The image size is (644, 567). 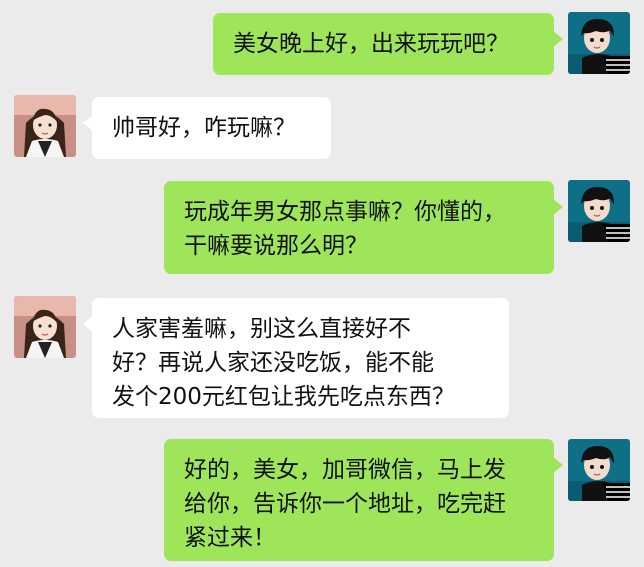 I want to click on message-bubble-sent: 好的，美女，加哥微信，马上发 给你，告诉你一个地址，吃完赶 紧过来！, so click(x=363, y=500).